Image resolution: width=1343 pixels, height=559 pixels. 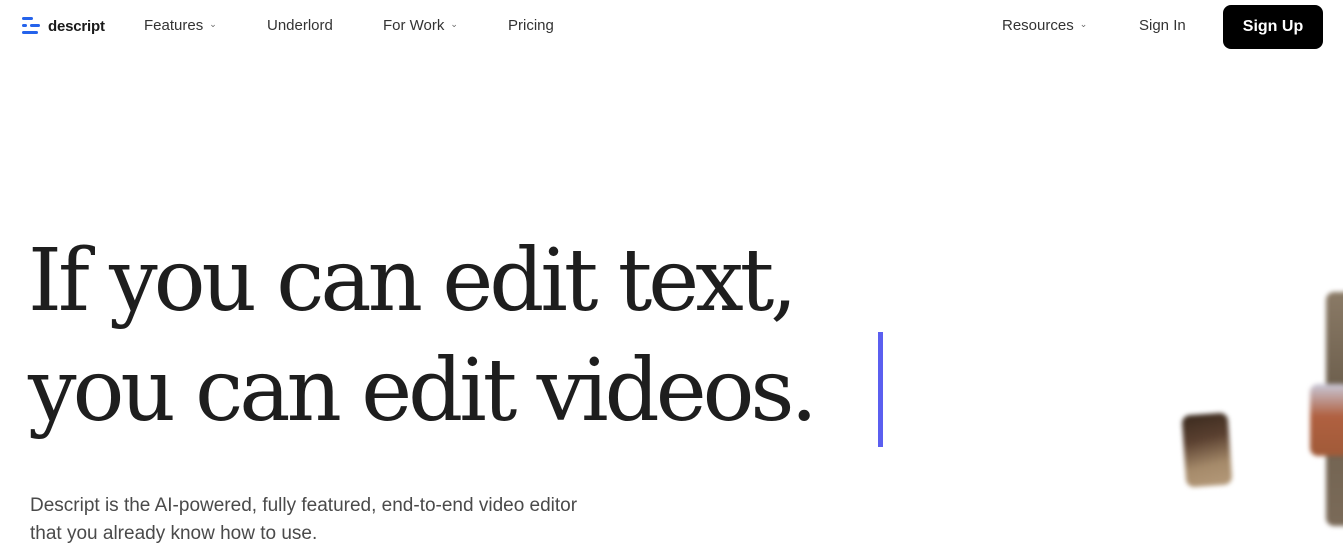 What do you see at coordinates (76, 26) in the screenshot?
I see `logo-text: descript` at bounding box center [76, 26].